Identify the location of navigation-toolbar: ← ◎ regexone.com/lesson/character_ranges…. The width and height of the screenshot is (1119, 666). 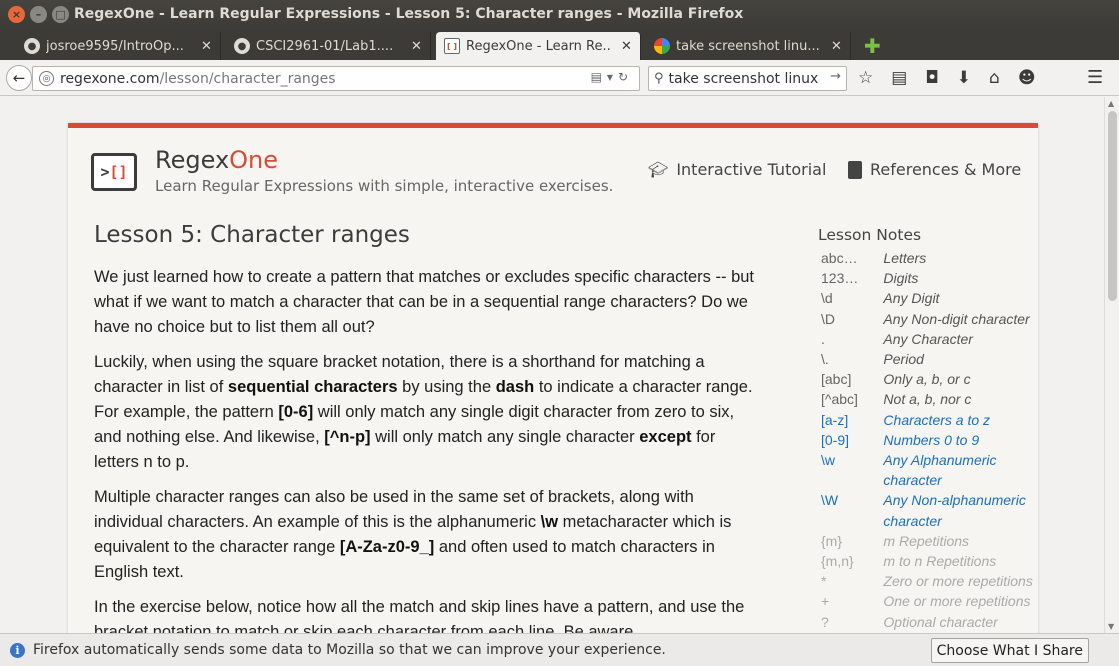
(559, 78).